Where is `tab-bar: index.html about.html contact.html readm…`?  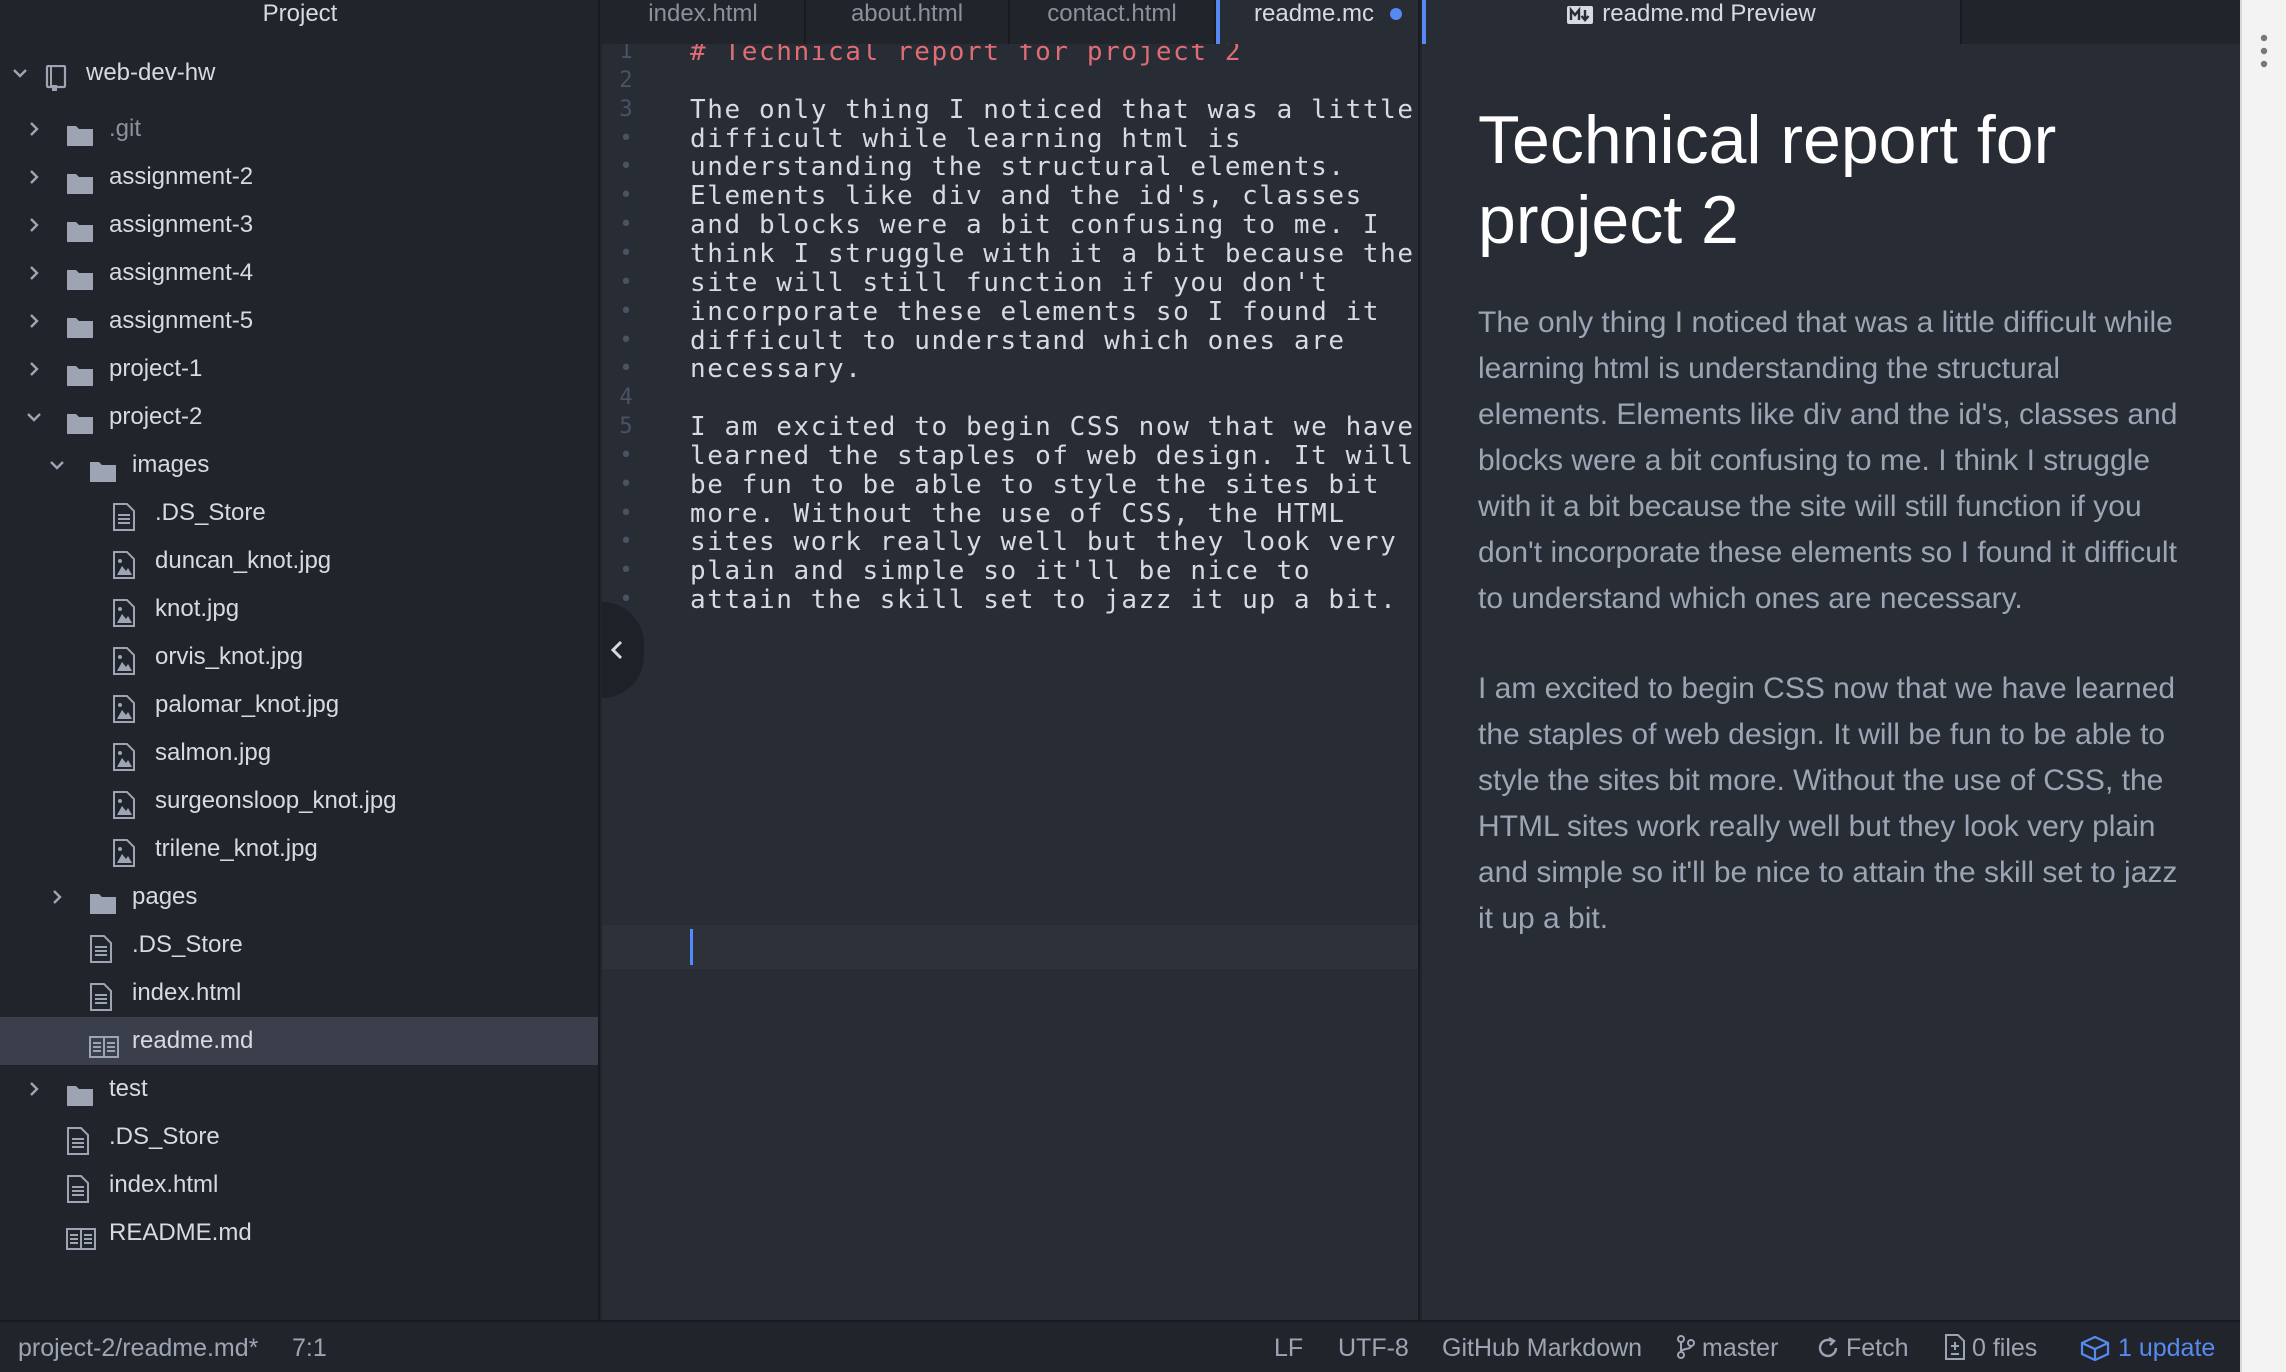 tab-bar: index.html about.html contact.html readm… is located at coordinates (1421, 22).